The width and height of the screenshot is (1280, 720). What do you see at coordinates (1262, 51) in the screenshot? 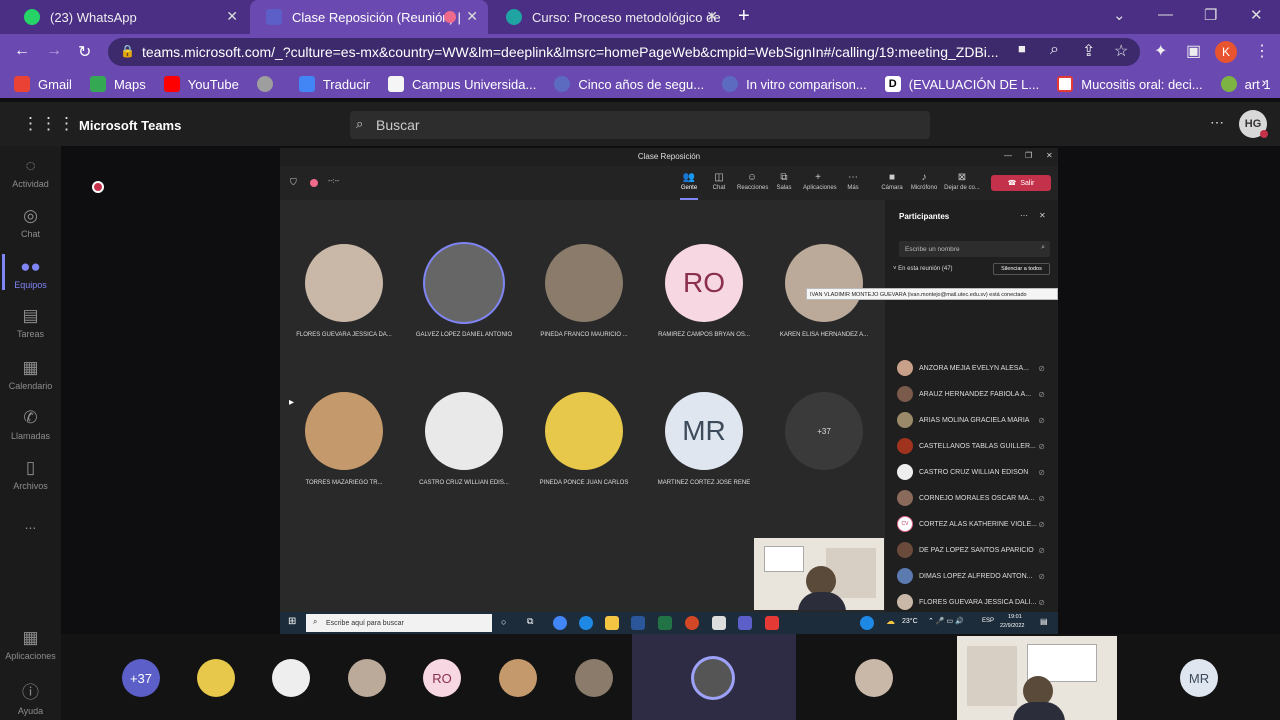
I see `menu-dots-icon: ⋮` at bounding box center [1262, 51].